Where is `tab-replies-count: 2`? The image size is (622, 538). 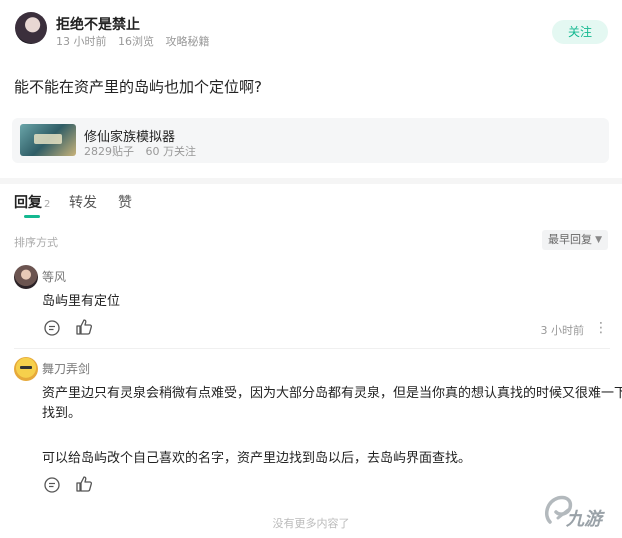 tab-replies-count: 2 is located at coordinates (47, 204).